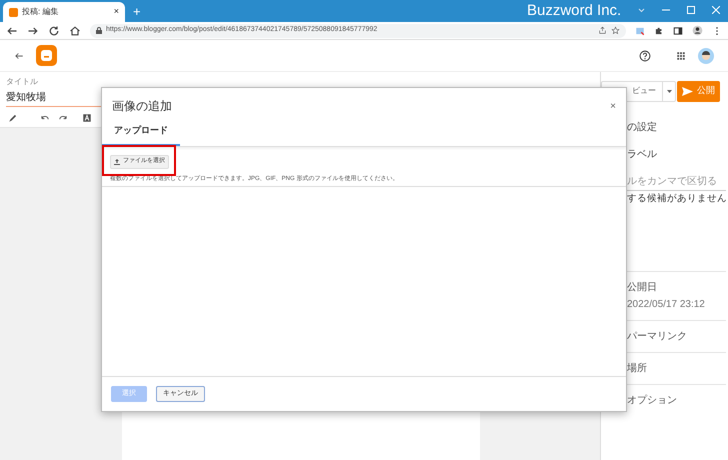 Image resolution: width=728 pixels, height=460 pixels. I want to click on sidebar-text: 場所, so click(637, 369).